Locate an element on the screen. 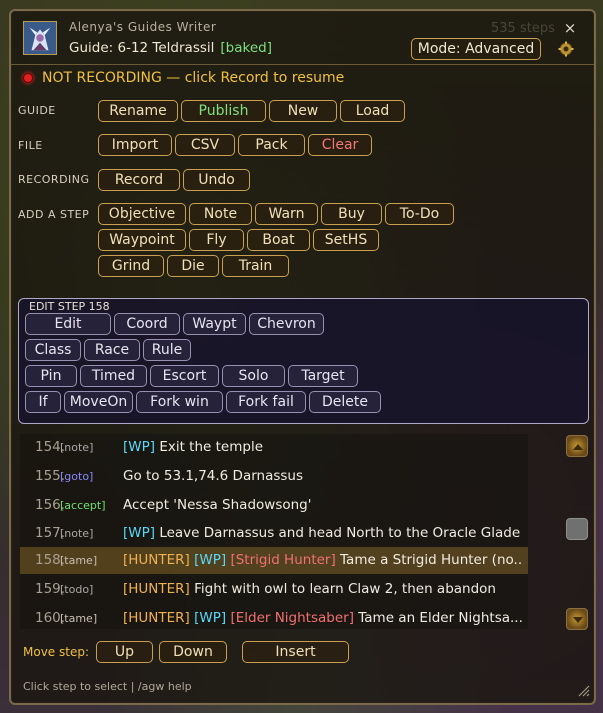 The height and width of the screenshot is (713, 603). publish-button: Publish is located at coordinates (223, 111).